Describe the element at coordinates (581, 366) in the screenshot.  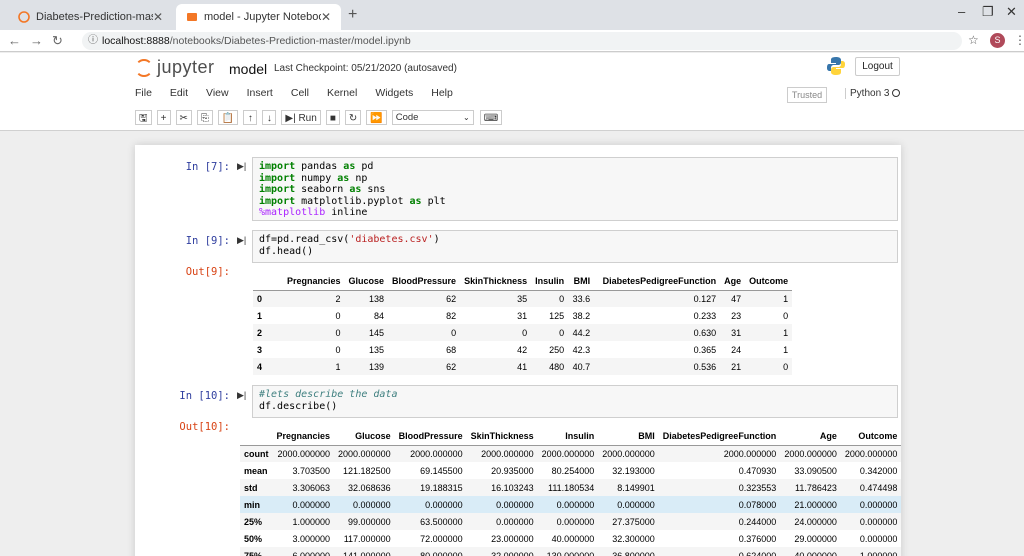
I see `table-cell: 40.7` at that location.